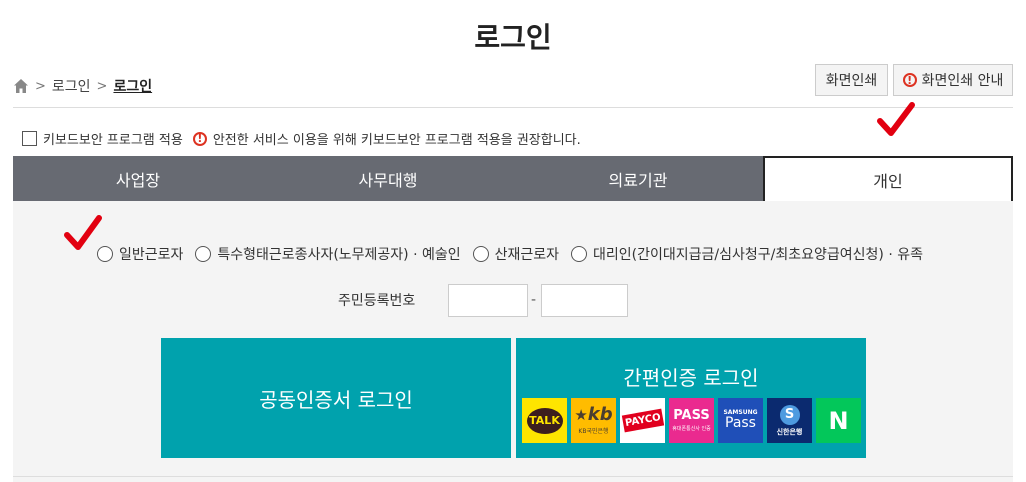  Describe the element at coordinates (593, 431) in the screenshot. I see `provider-sublabel: KB국민은행` at that location.